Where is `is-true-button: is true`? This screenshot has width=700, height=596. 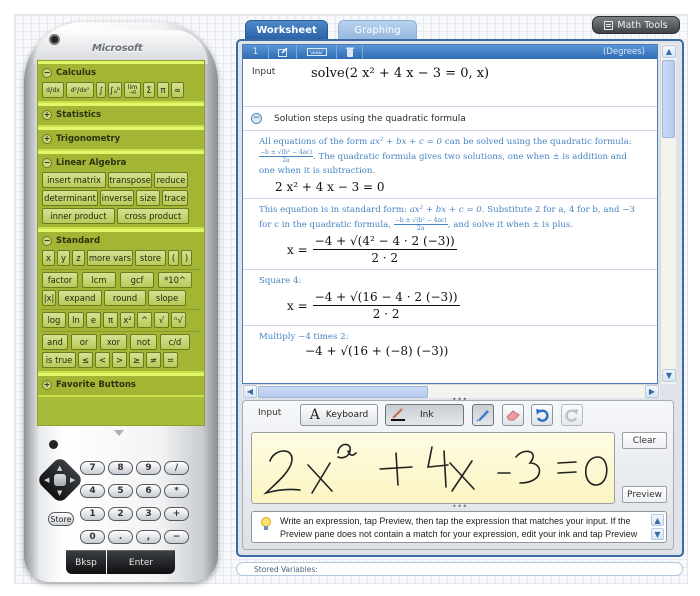 is-true-button: is true is located at coordinates (59, 360).